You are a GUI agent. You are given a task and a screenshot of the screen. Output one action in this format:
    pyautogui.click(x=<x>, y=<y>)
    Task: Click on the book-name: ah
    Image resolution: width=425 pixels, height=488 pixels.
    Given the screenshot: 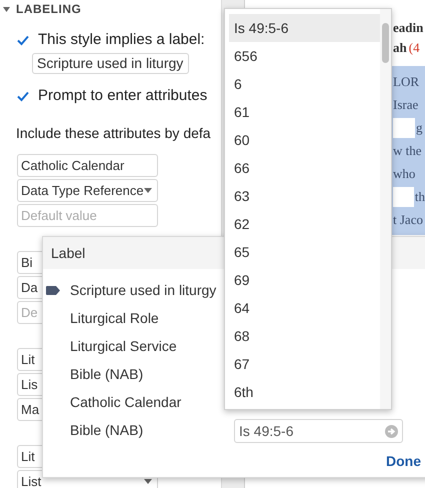 What is the action you would take?
    pyautogui.click(x=400, y=48)
    